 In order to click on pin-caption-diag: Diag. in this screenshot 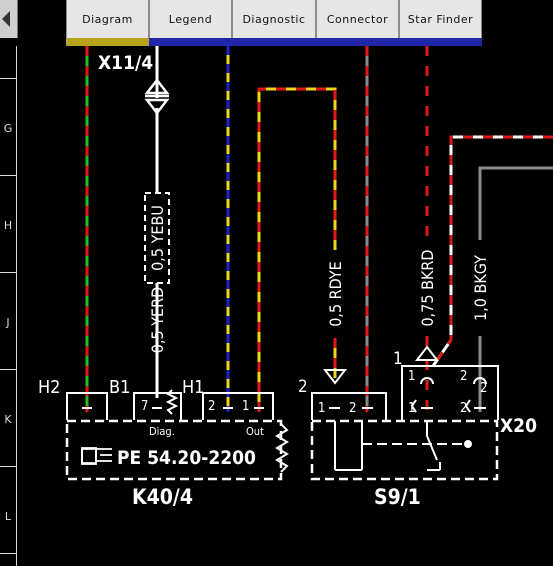, I will do `click(162, 431)`.